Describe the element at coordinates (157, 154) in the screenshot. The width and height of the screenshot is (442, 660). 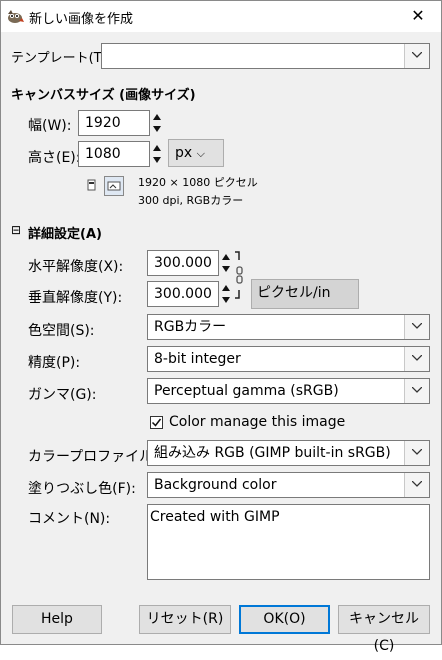
I see `height-spin-buttons` at that location.